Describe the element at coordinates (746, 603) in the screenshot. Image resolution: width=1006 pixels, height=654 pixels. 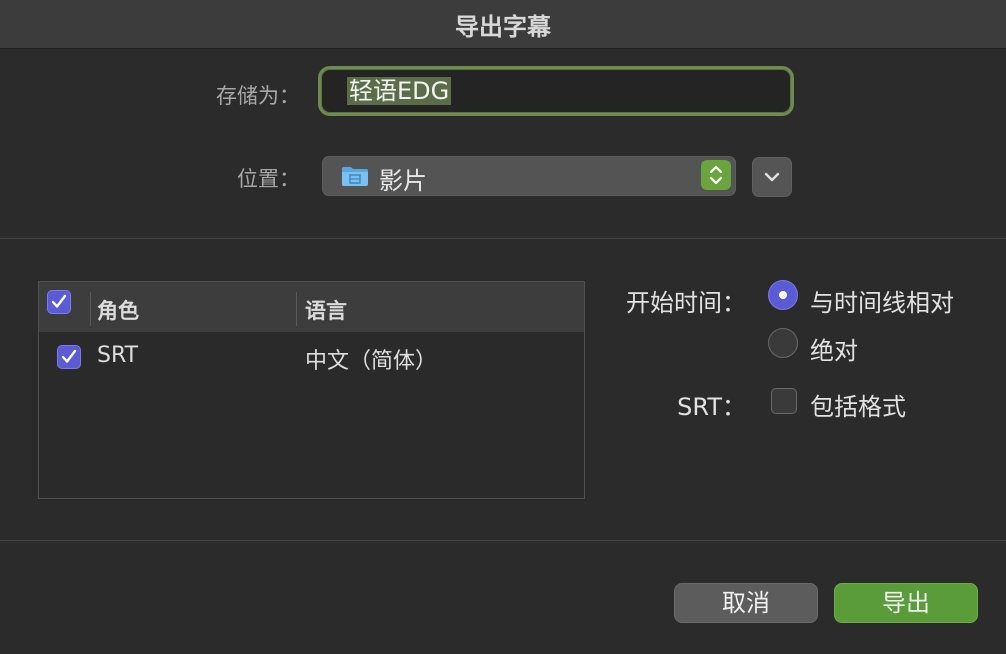
I see `cancel-button: 取消` at that location.